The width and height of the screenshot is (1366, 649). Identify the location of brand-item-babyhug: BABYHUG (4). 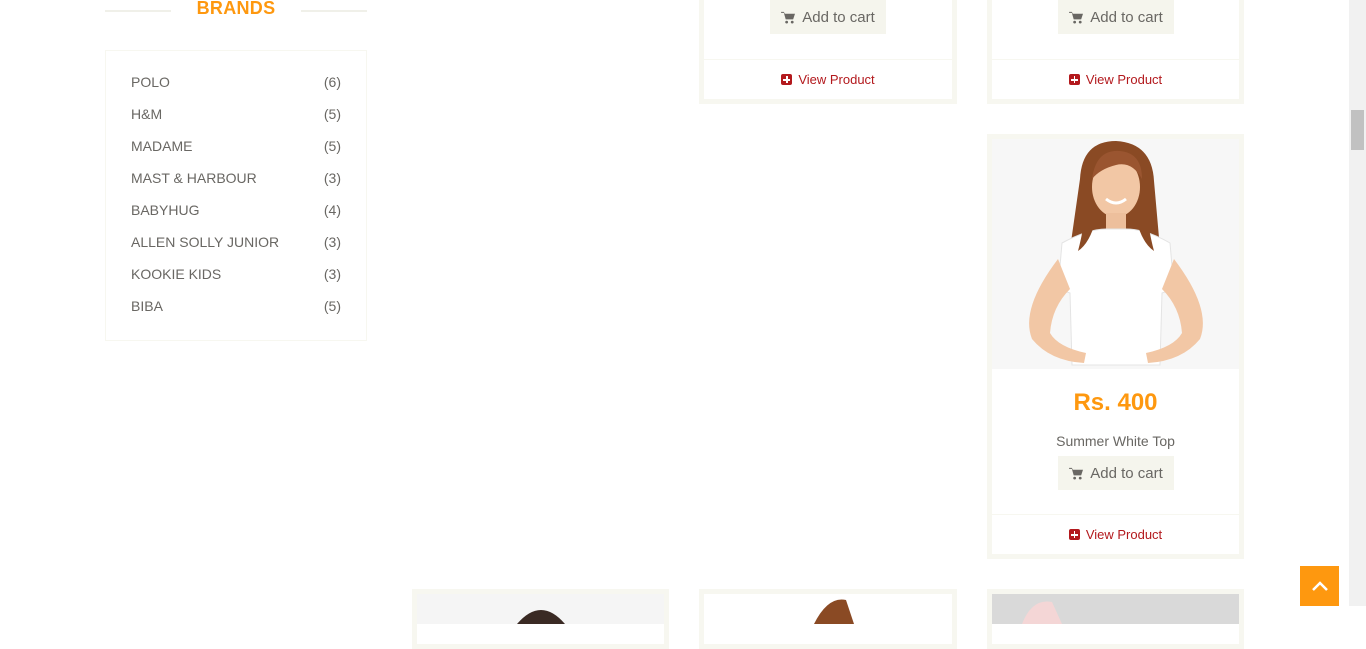
(236, 212).